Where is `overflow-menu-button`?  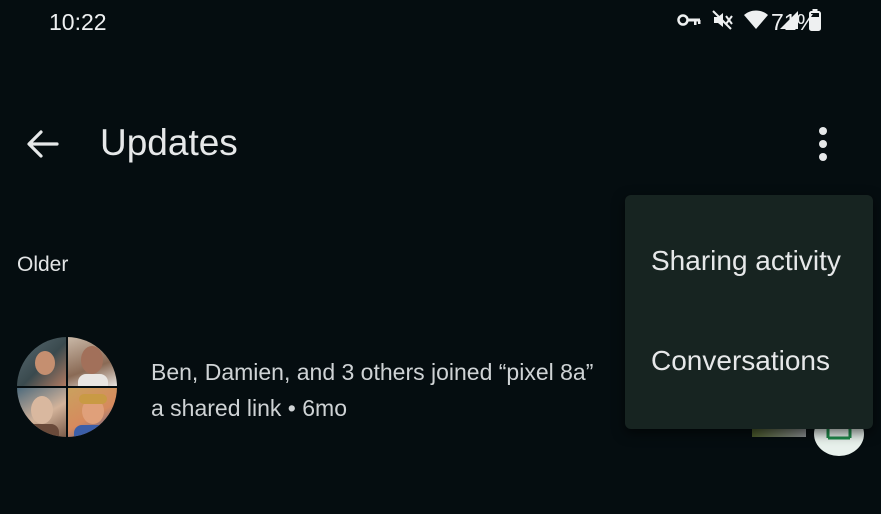 overflow-menu-button is located at coordinates (823, 146).